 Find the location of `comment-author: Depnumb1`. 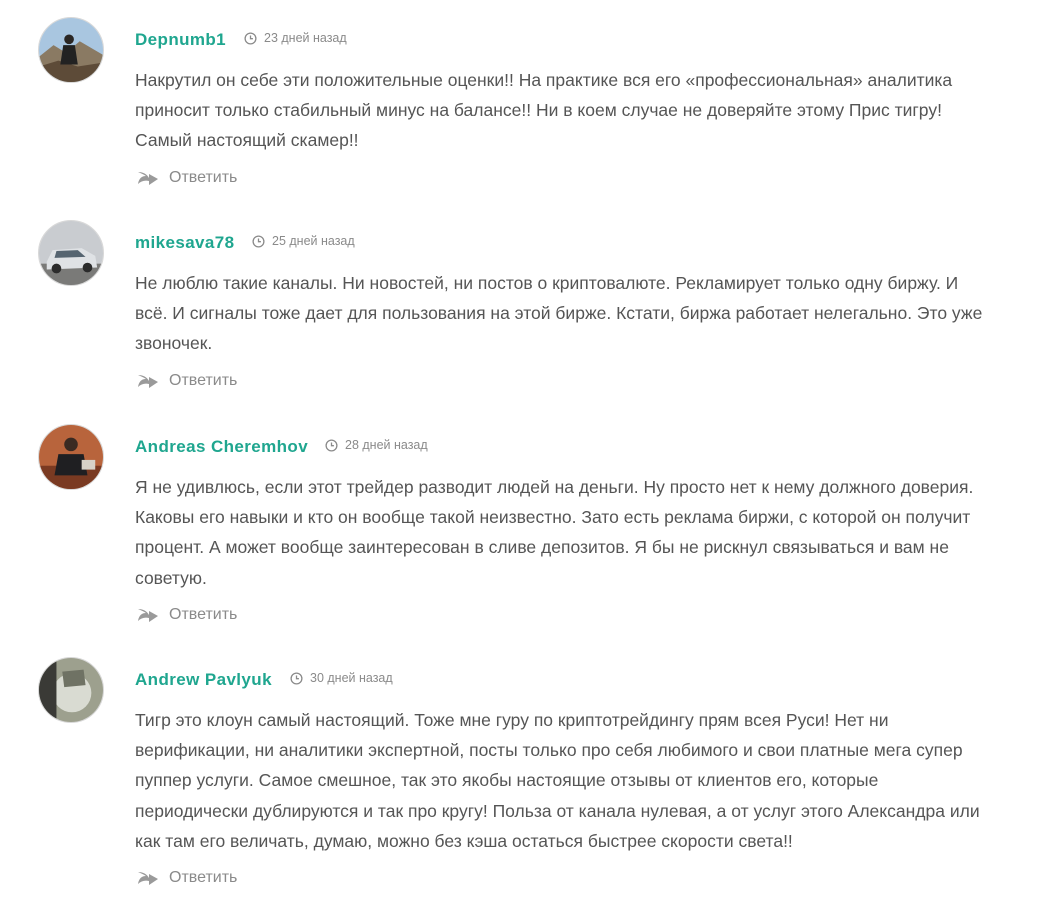

comment-author: Depnumb1 is located at coordinates (180, 40).